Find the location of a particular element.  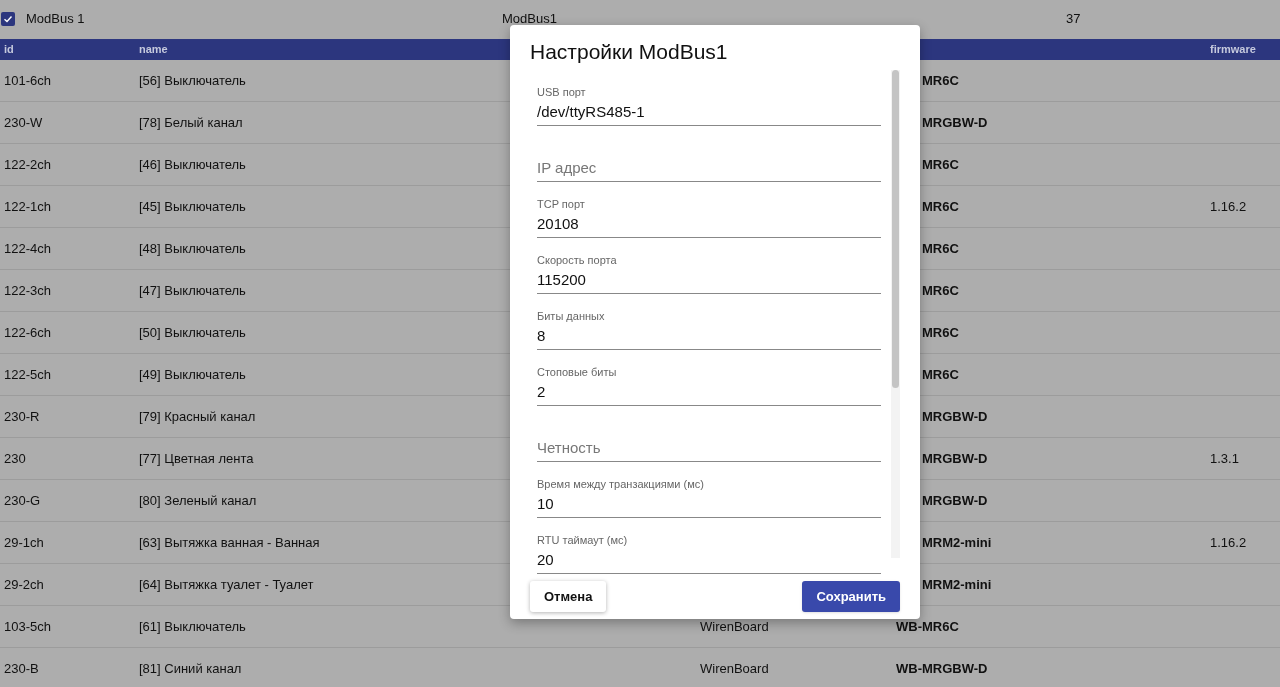

table-cell: 122-5ch is located at coordinates (27, 374).